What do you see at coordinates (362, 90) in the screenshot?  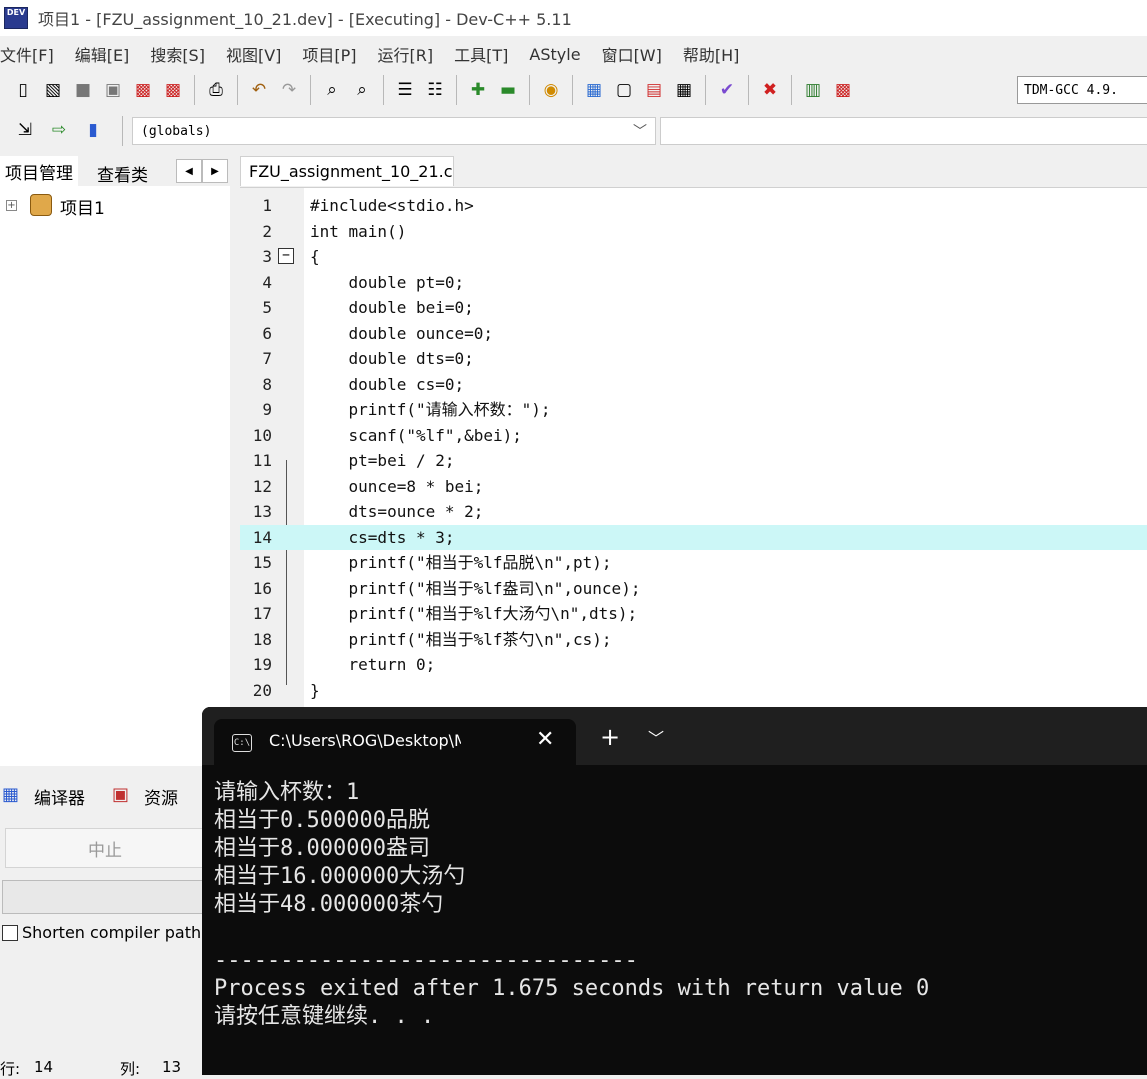 I see `replace-icon: ⌕` at bounding box center [362, 90].